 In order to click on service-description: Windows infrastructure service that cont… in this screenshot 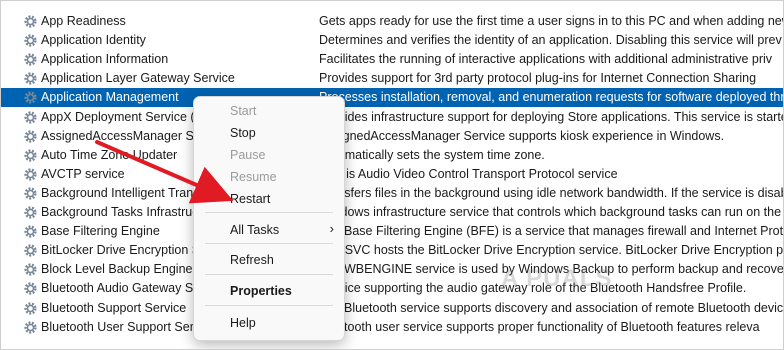, I will do `click(550, 212)`.